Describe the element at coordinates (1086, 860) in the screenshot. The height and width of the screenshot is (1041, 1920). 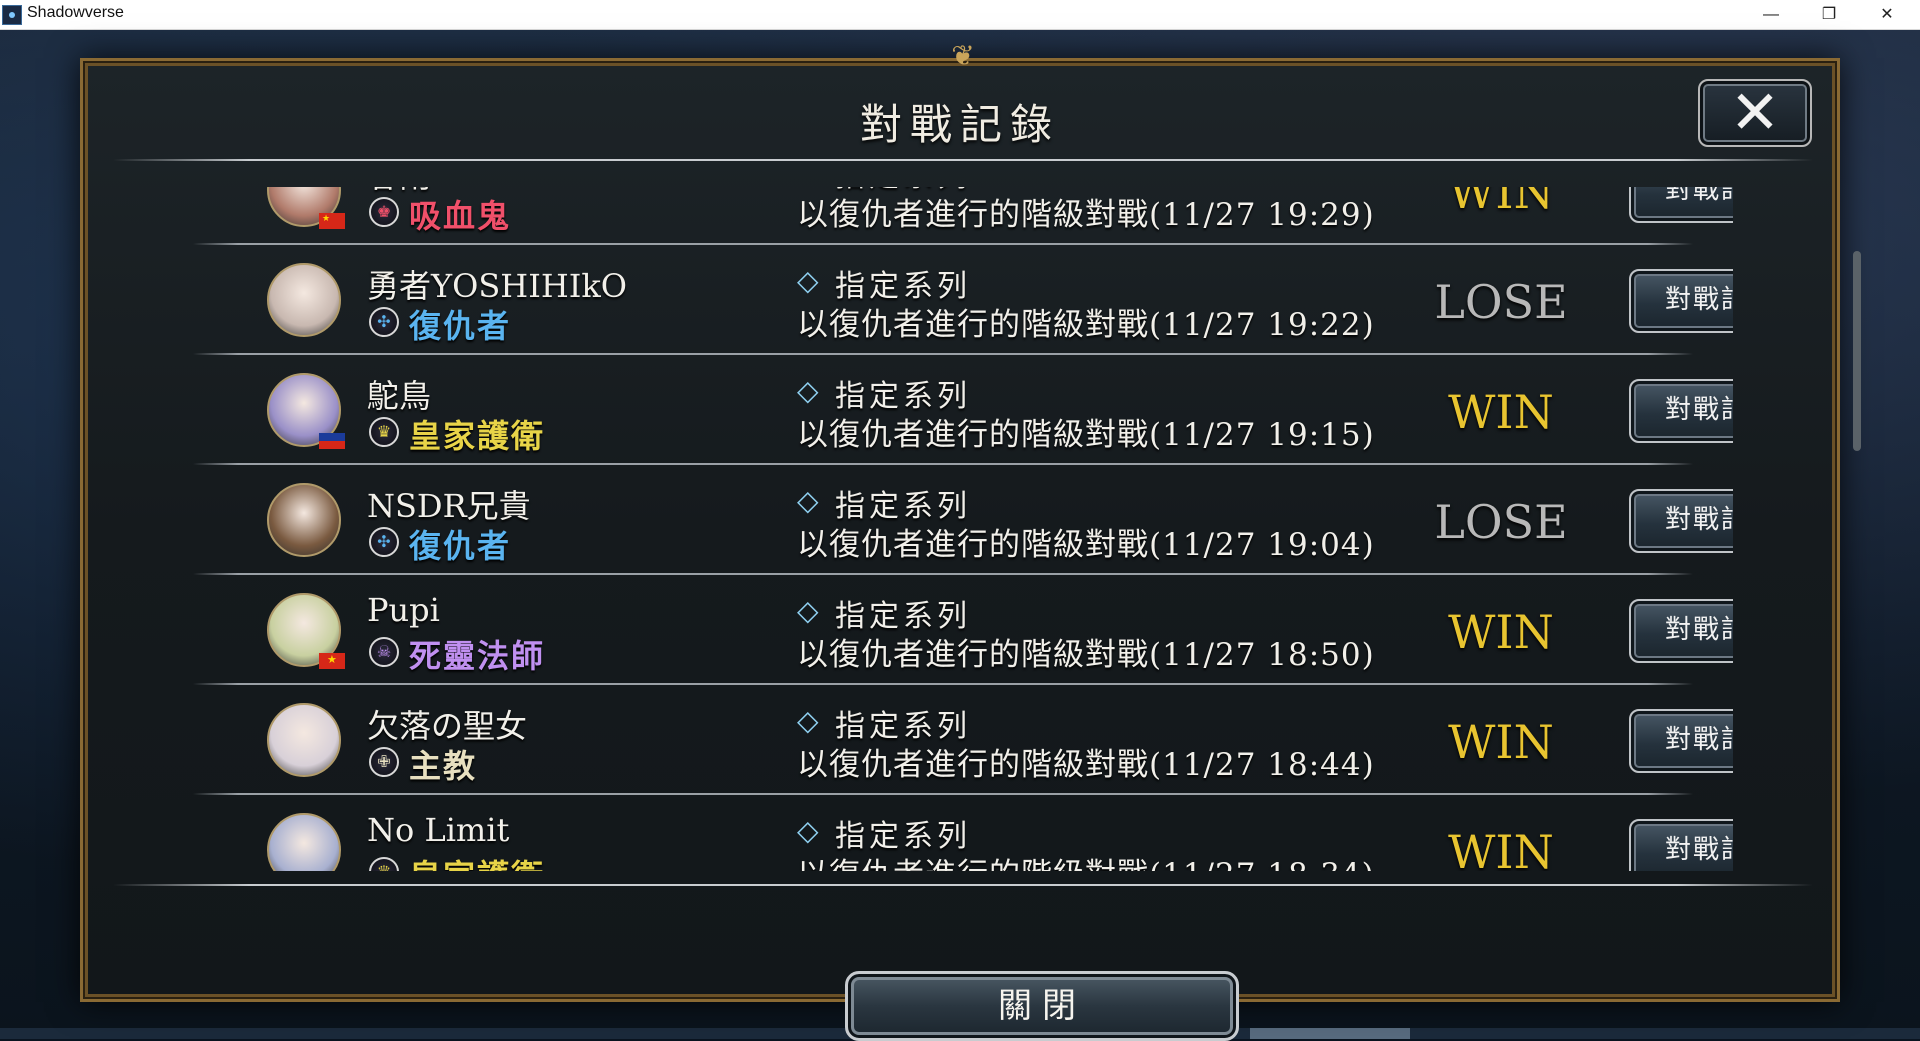
I see `match-description: 以復仇者進行的階級對戰(11/27 18:34)` at that location.